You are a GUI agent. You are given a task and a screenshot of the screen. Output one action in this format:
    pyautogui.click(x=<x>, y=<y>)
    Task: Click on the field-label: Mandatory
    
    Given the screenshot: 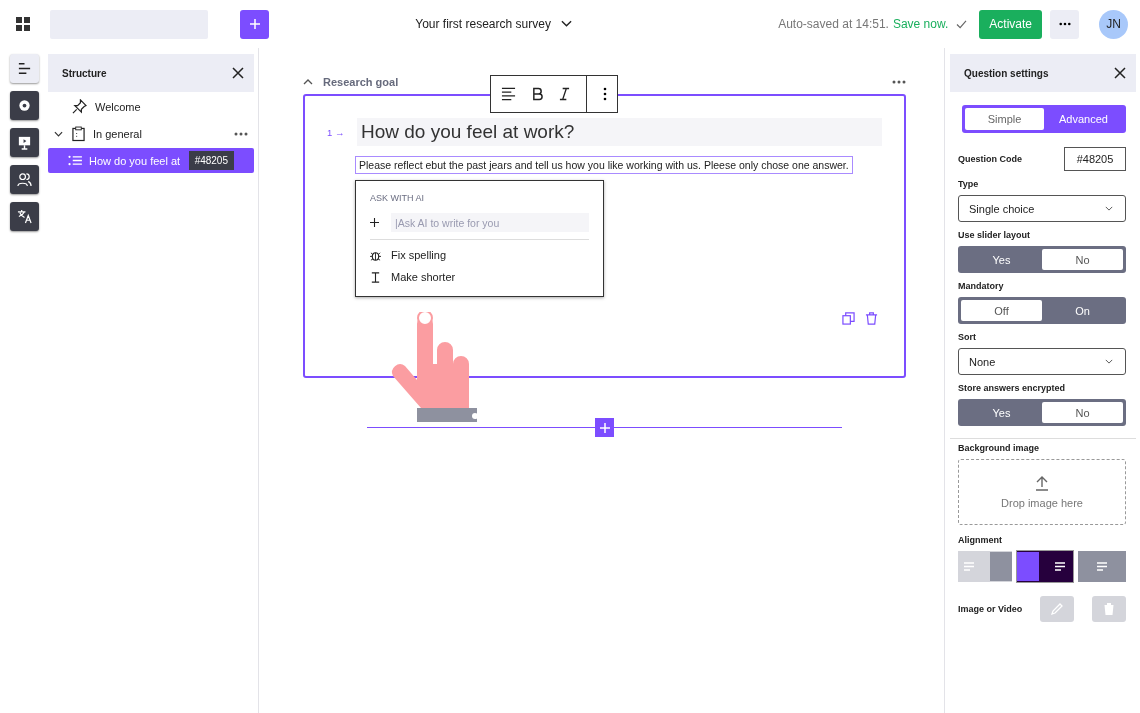 What is the action you would take?
    pyautogui.click(x=981, y=286)
    